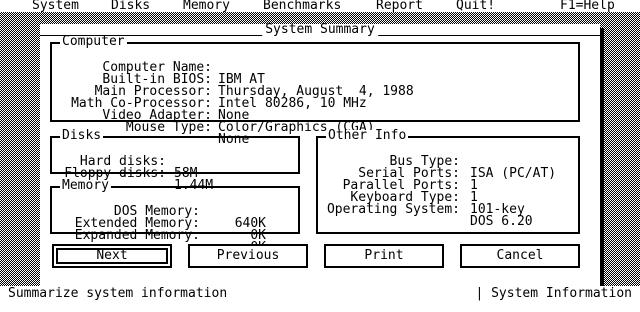 This screenshot has height=312, width=640. What do you see at coordinates (82, 135) in the screenshot?
I see `disks-group-title: Disks` at bounding box center [82, 135].